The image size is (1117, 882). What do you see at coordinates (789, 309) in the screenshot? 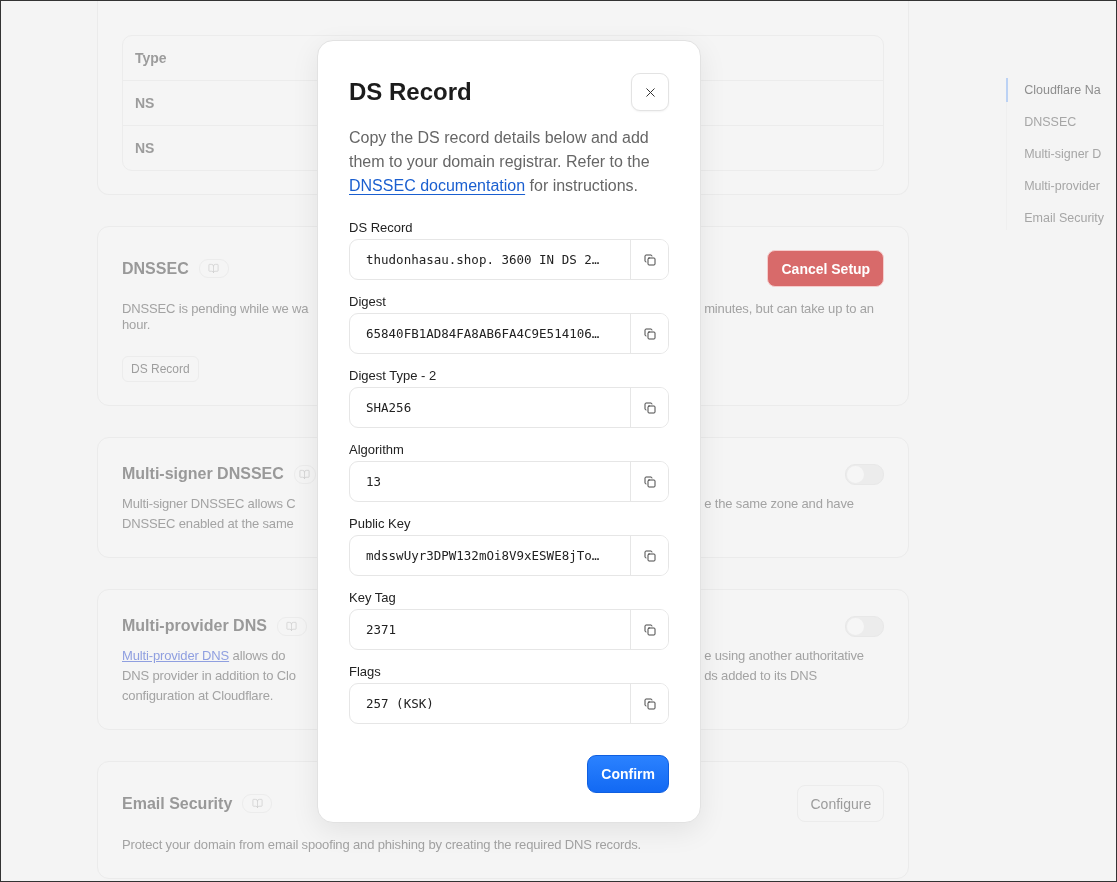
I see `description-text: minutes, but can take up to an` at bounding box center [789, 309].